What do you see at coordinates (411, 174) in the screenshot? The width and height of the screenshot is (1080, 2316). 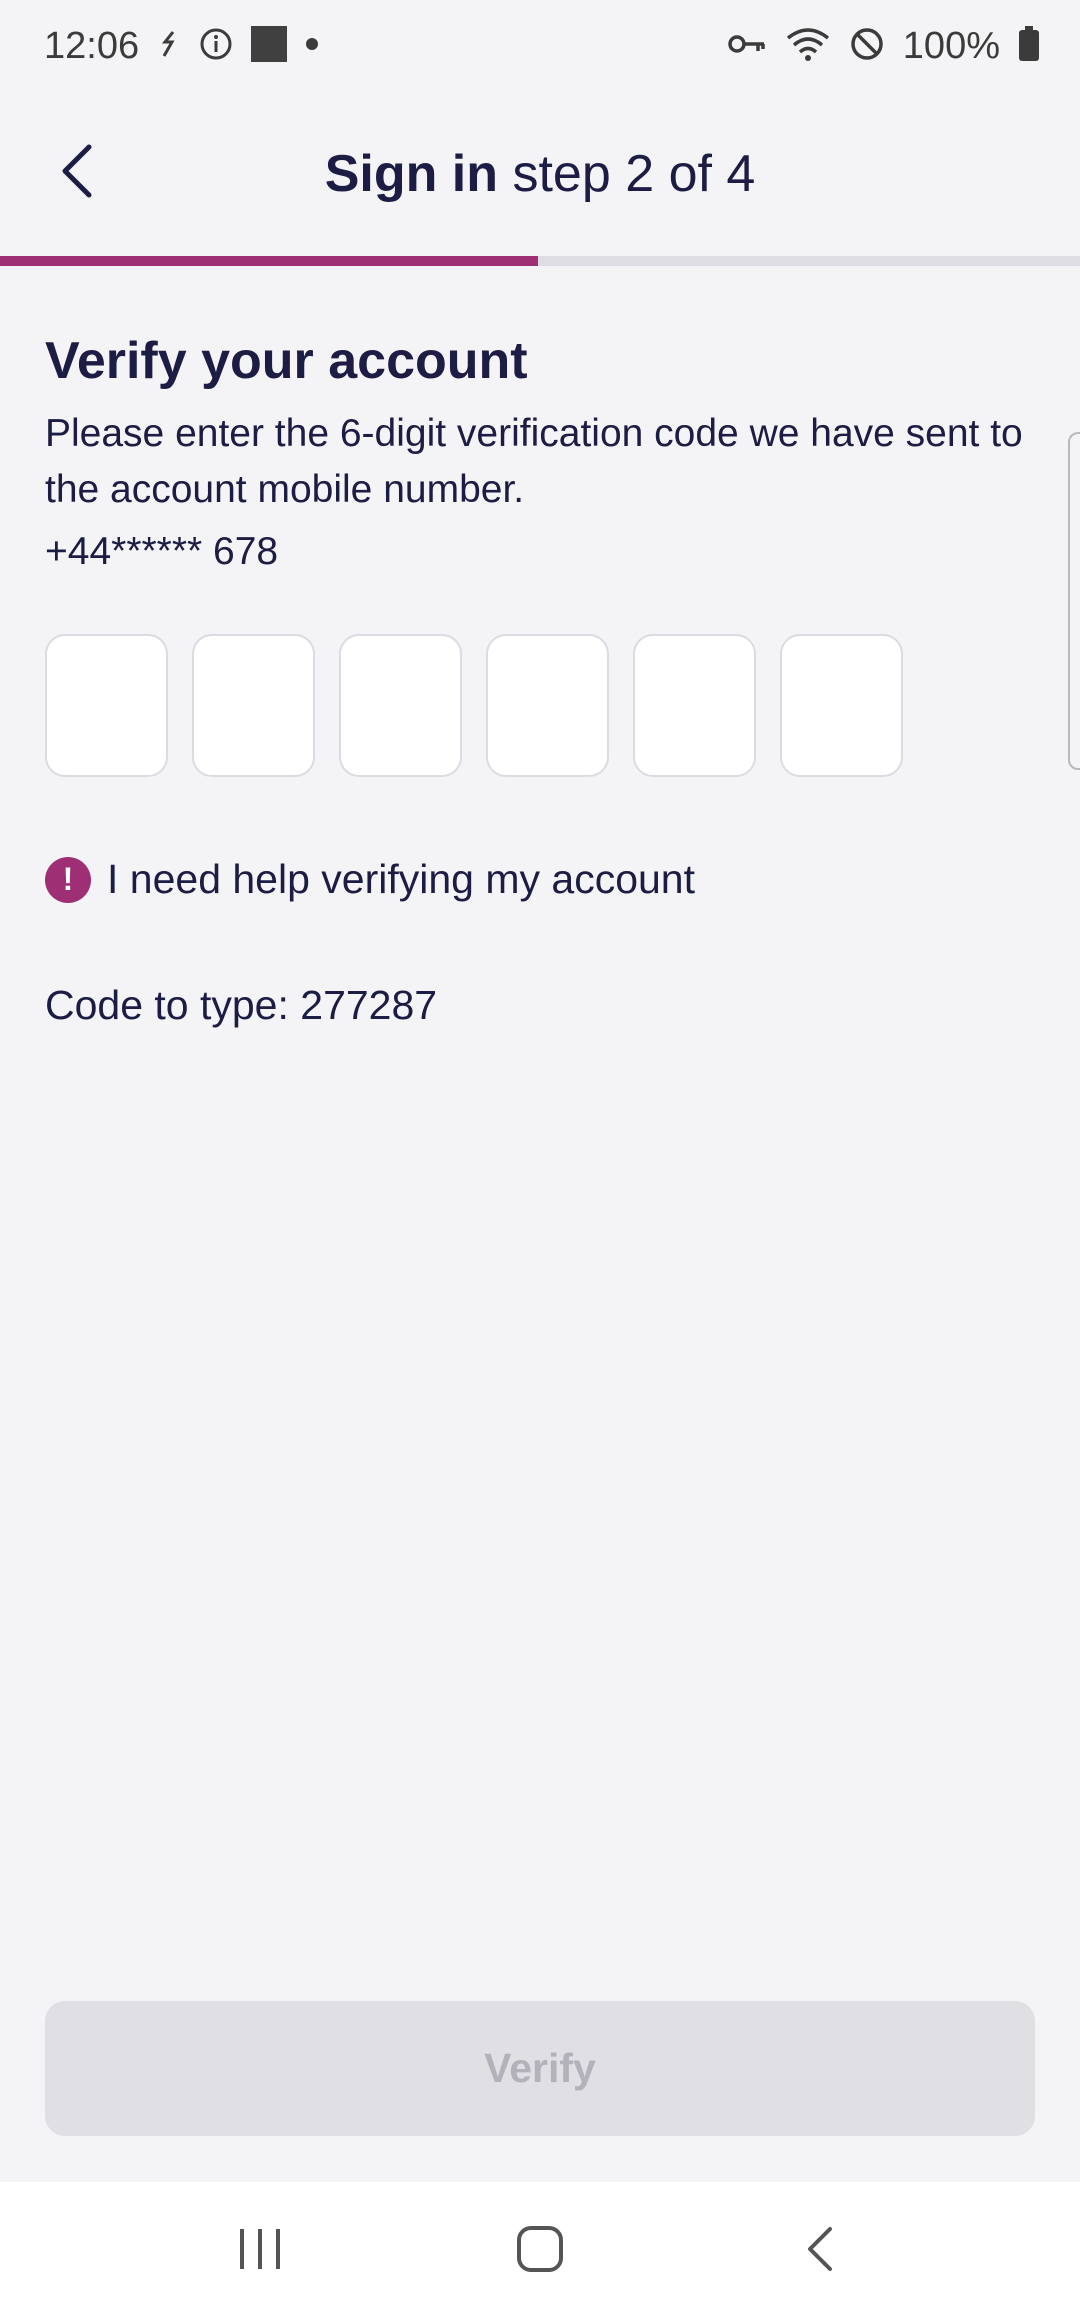 I see `header-title-bold: Sign in` at bounding box center [411, 174].